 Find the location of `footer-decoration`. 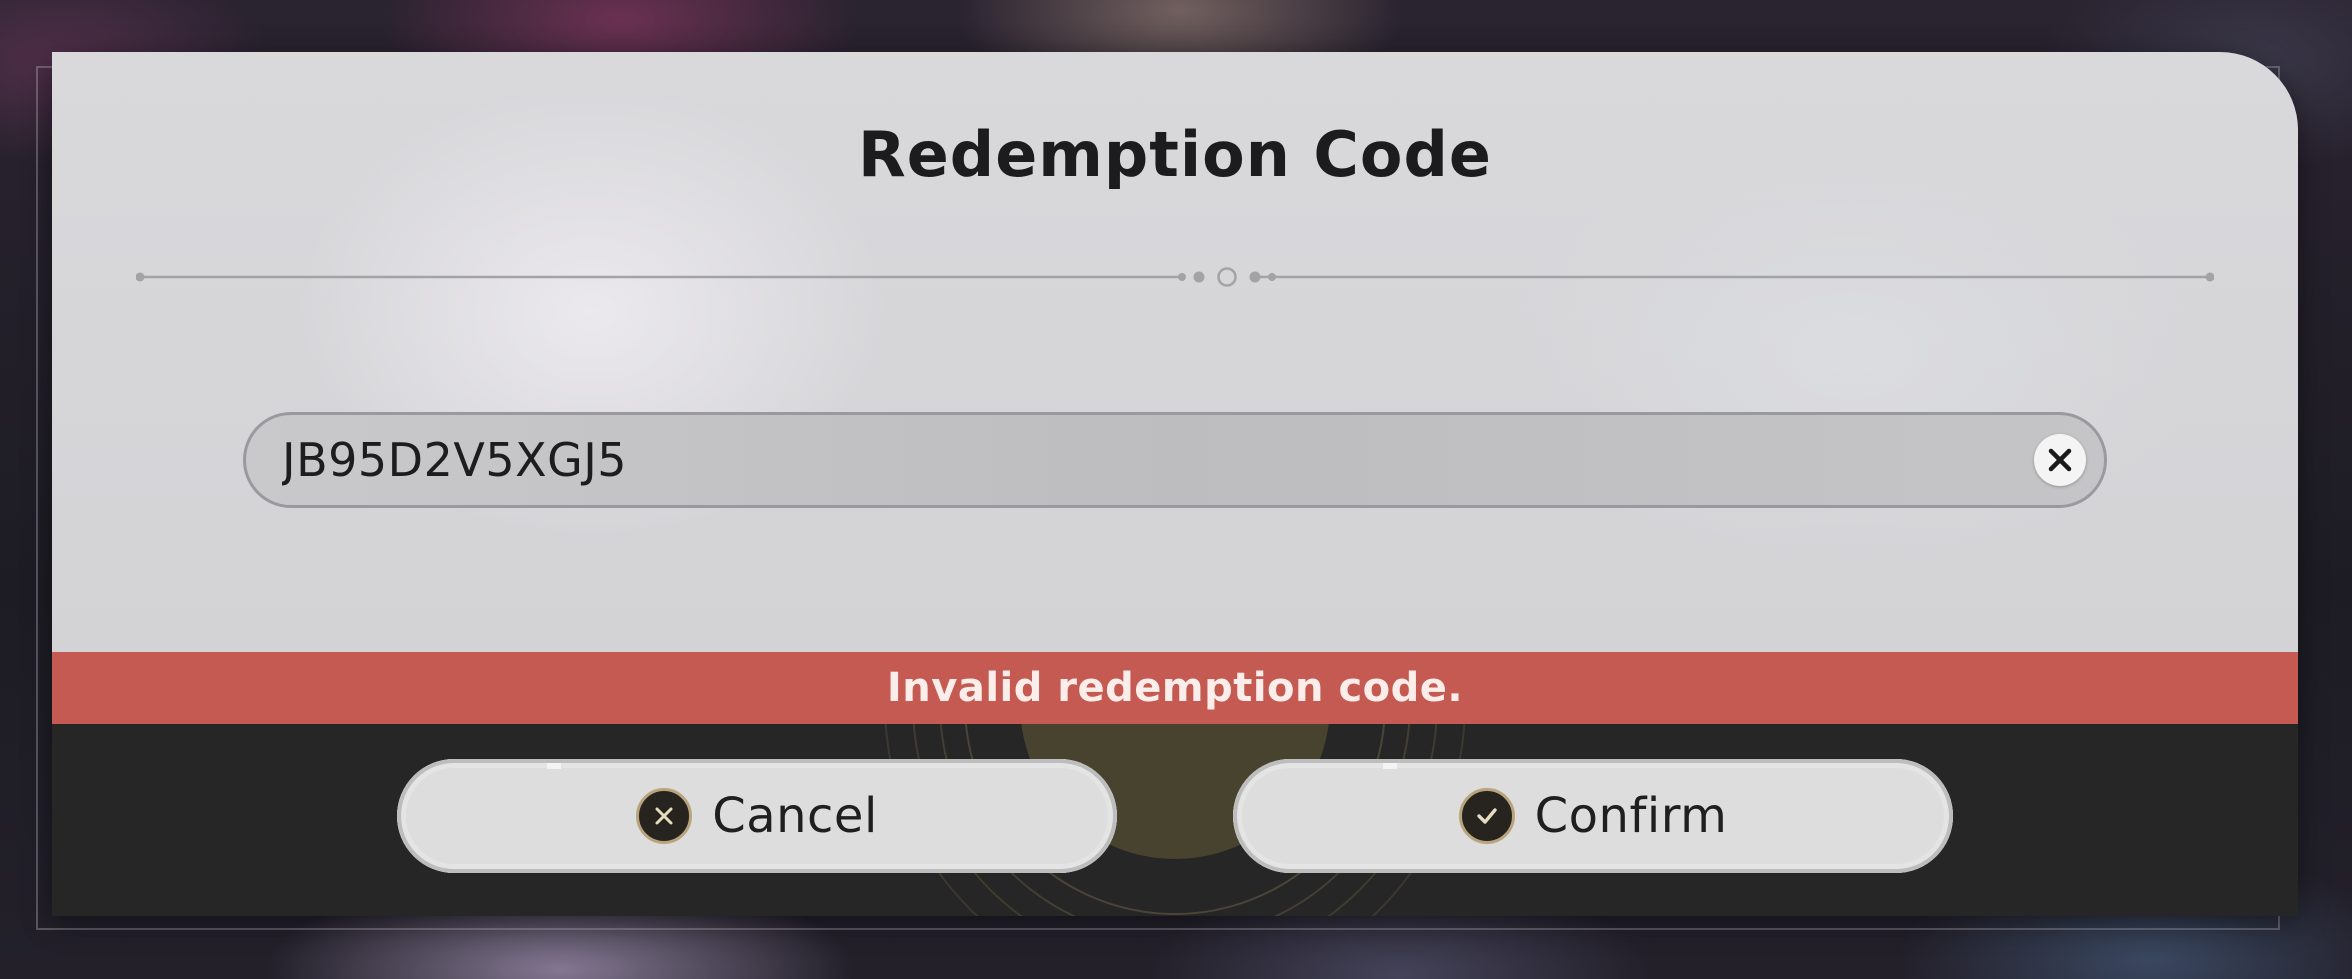

footer-decoration is located at coordinates (1175, 820).